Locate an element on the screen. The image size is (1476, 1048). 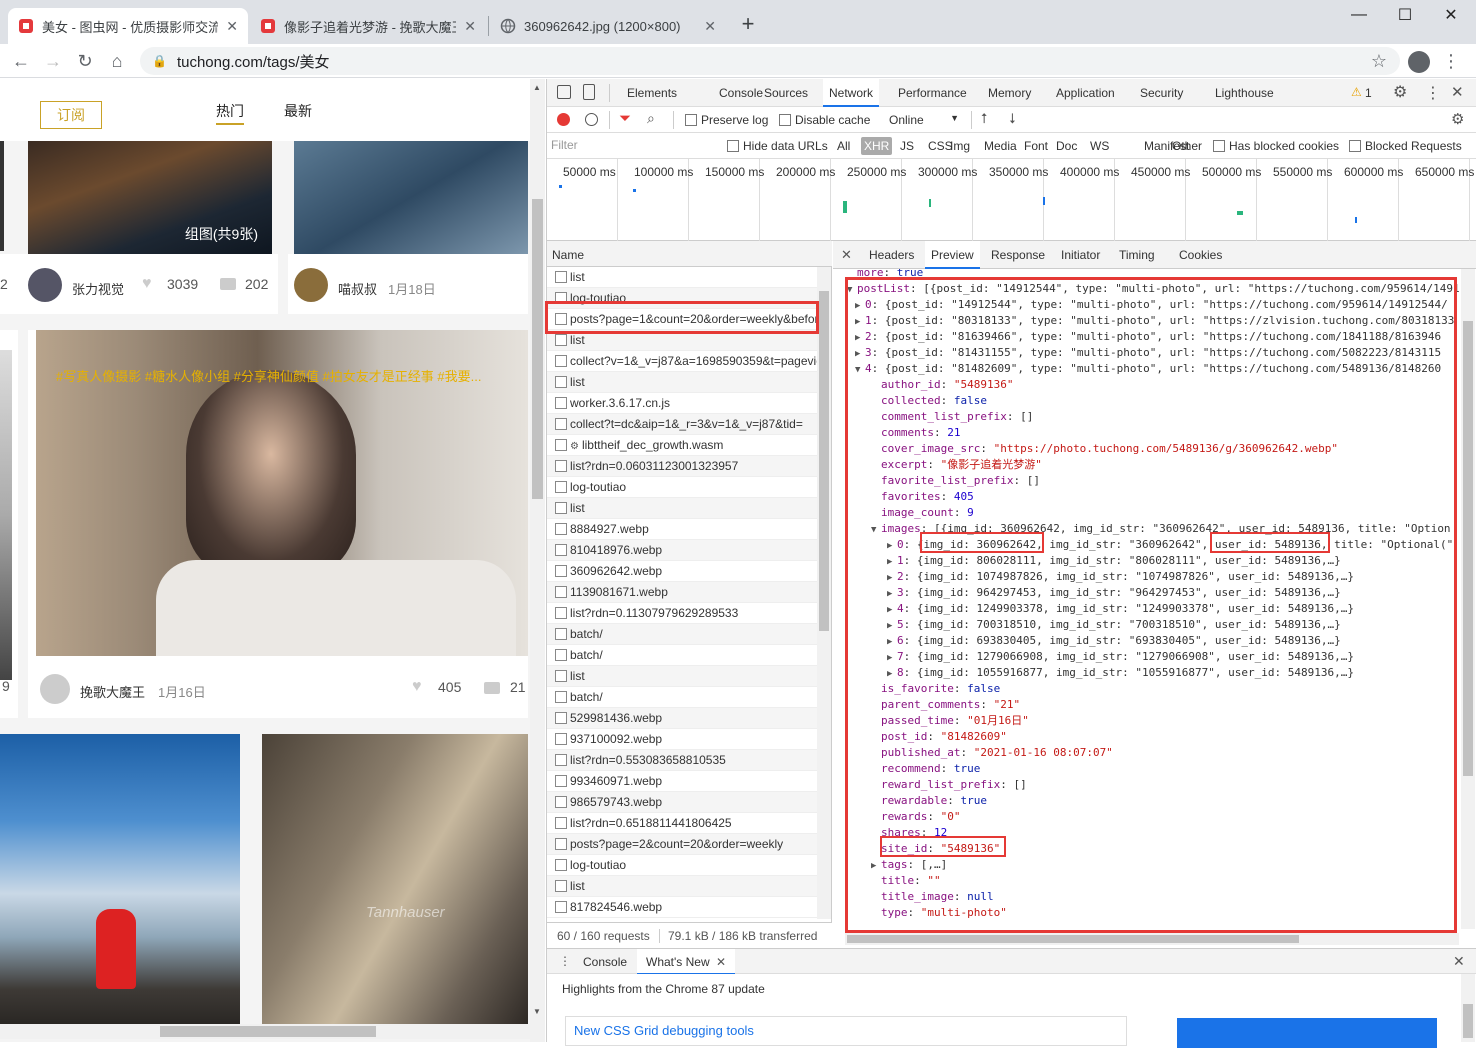
drawer-scrollbar is located at coordinates (1468, 1008).